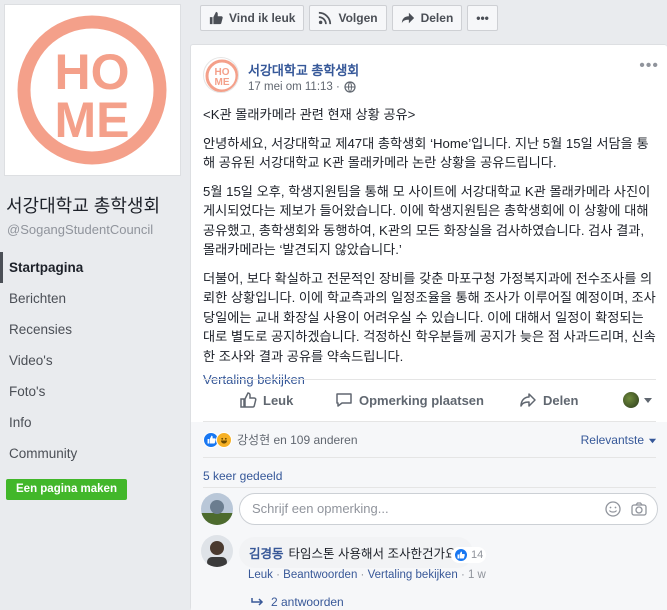  What do you see at coordinates (421, 400) in the screenshot?
I see `comment-post-label: Opmerking plaatsen` at bounding box center [421, 400].